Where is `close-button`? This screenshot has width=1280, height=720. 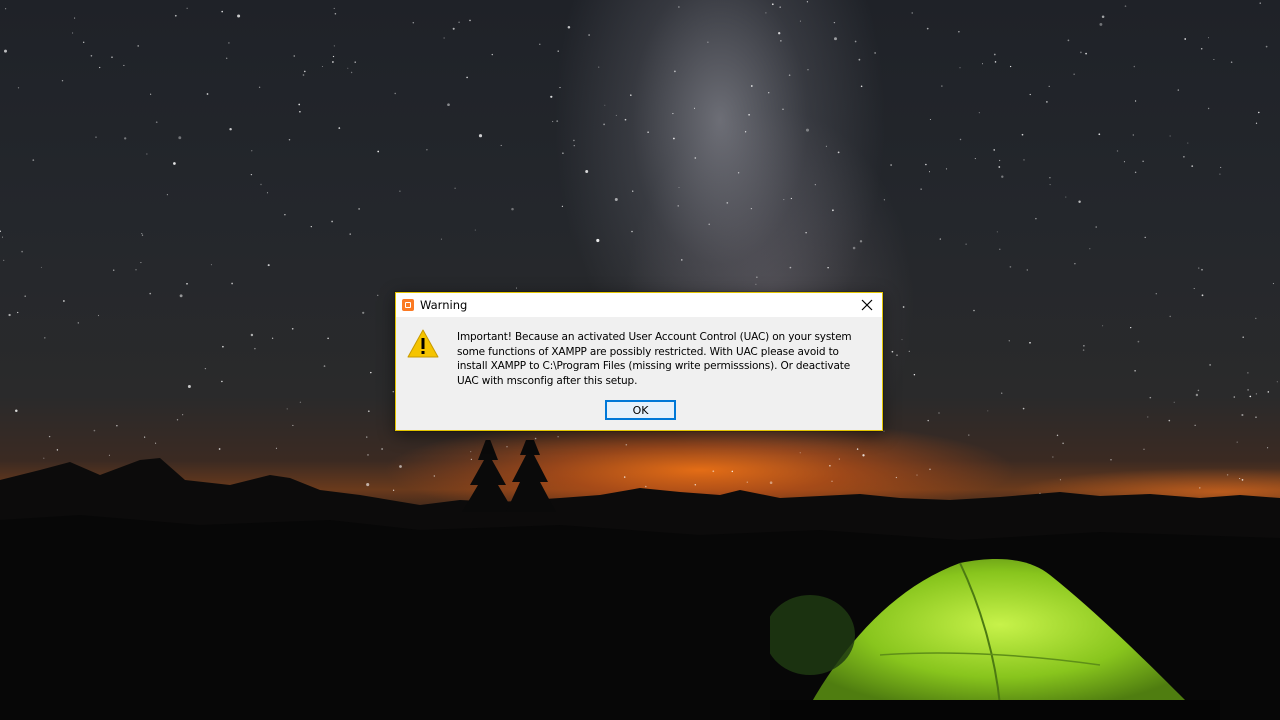
close-button is located at coordinates (867, 305).